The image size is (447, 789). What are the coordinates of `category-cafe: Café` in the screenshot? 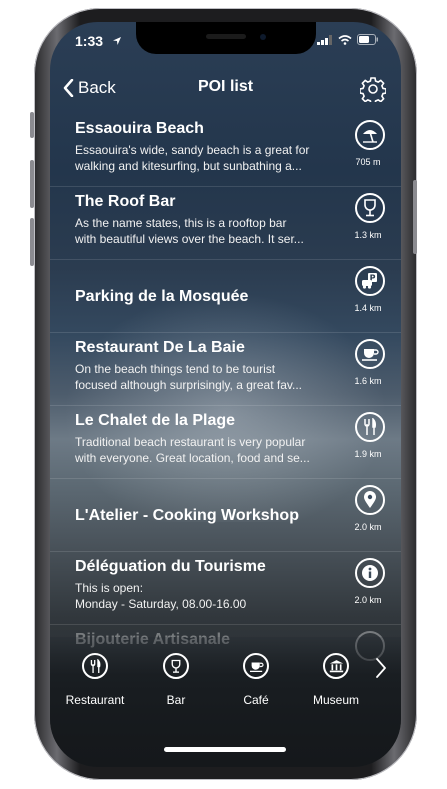 It's located at (256, 680).